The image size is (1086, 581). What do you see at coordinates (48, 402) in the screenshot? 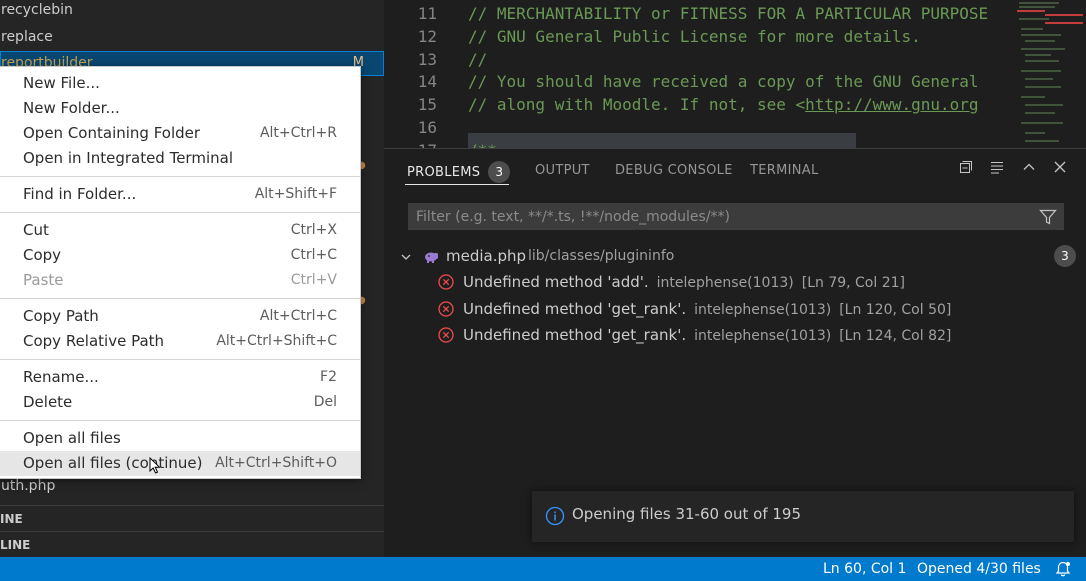
I see `menu-item-label: Delete` at bounding box center [48, 402].